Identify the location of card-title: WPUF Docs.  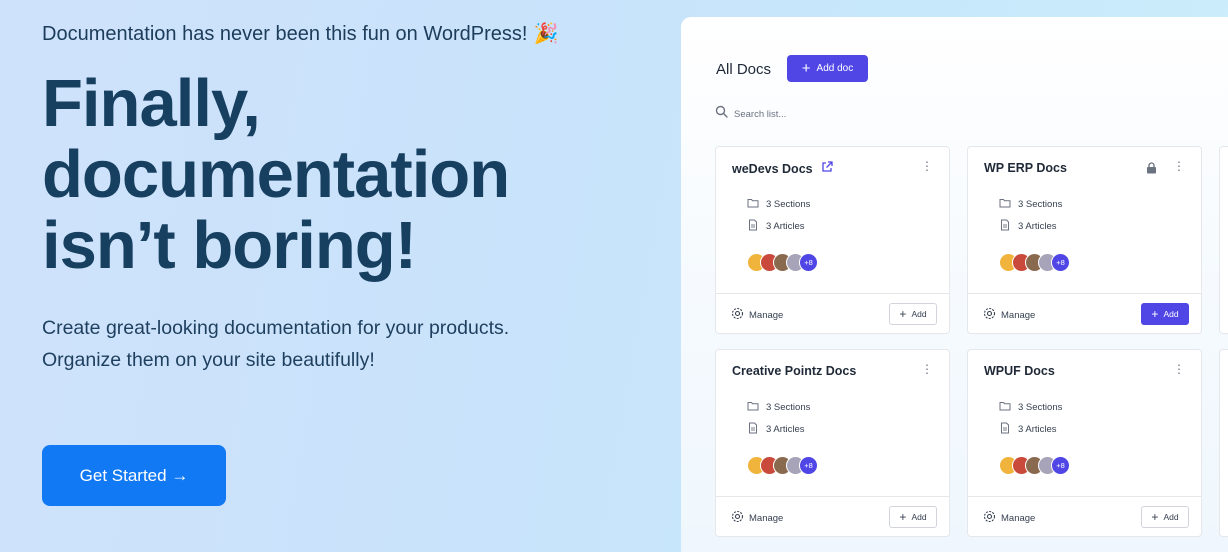
(1019, 371).